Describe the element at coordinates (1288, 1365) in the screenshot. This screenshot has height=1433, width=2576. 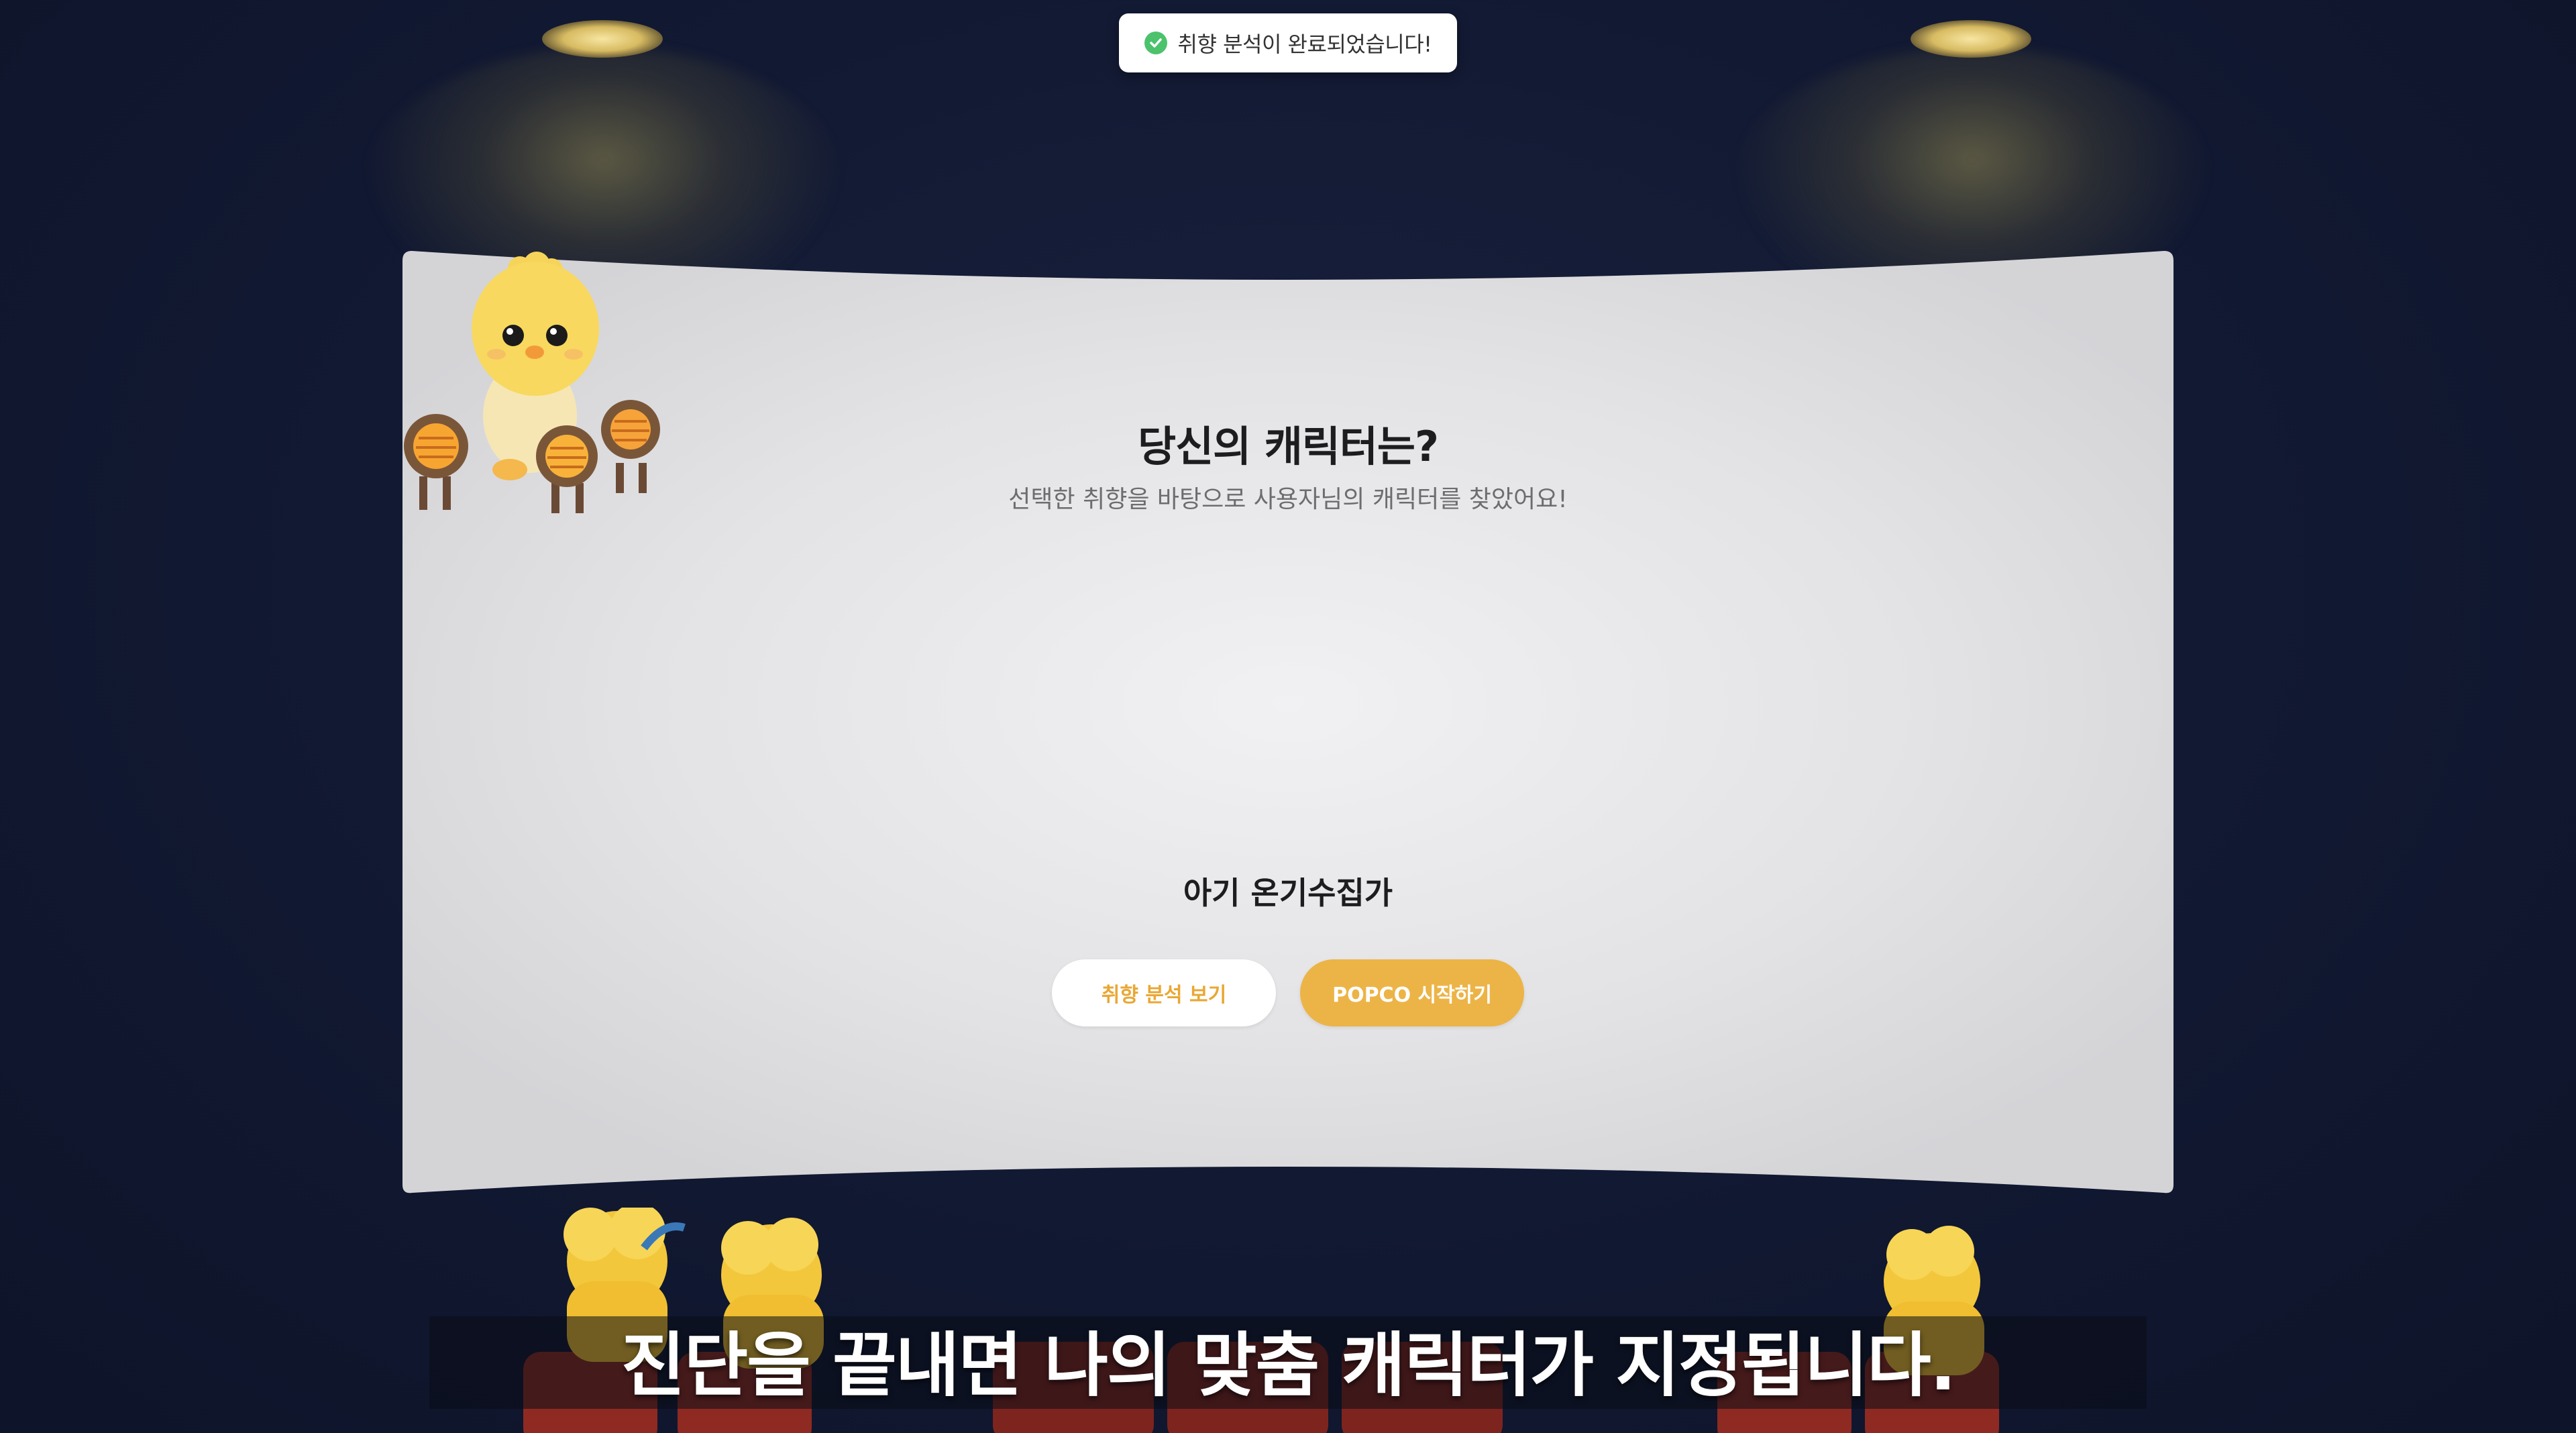
I see `video-caption: 진단을 끝내면 나의 맞춤 캐릭터가 지정됩니다.` at that location.